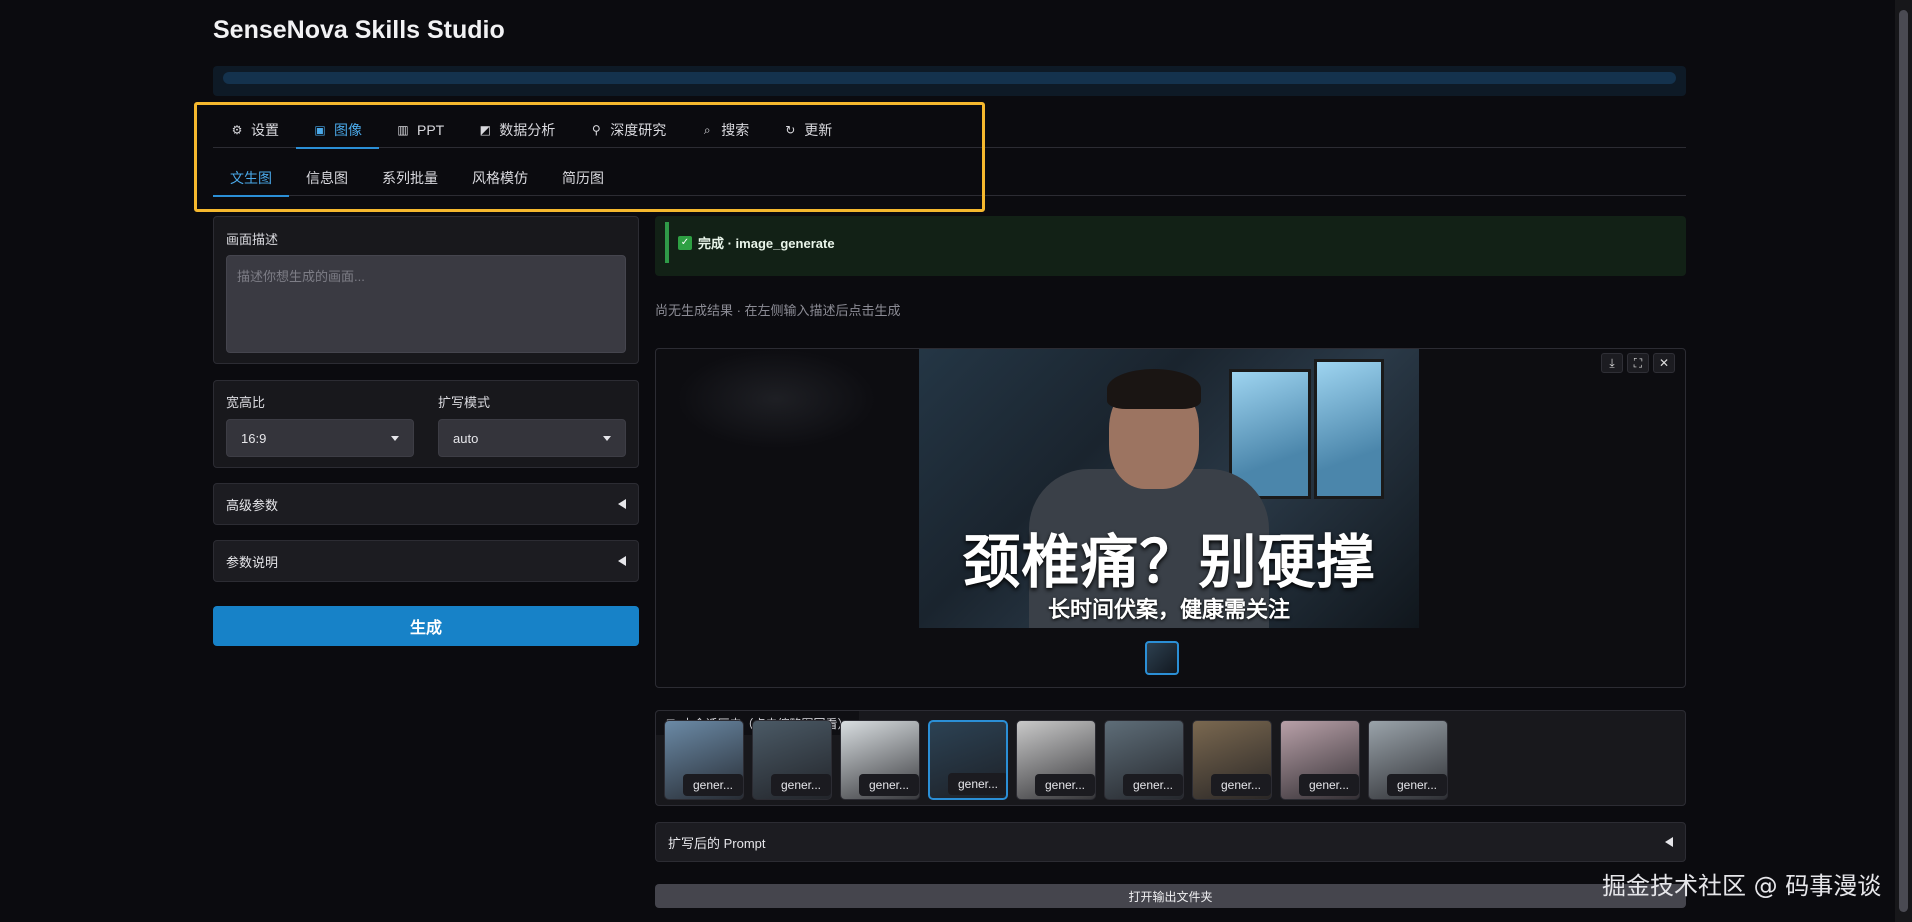 This screenshot has width=1912, height=922. Describe the element at coordinates (583, 178) in the screenshot. I see `subtab-4: 简历图` at that location.